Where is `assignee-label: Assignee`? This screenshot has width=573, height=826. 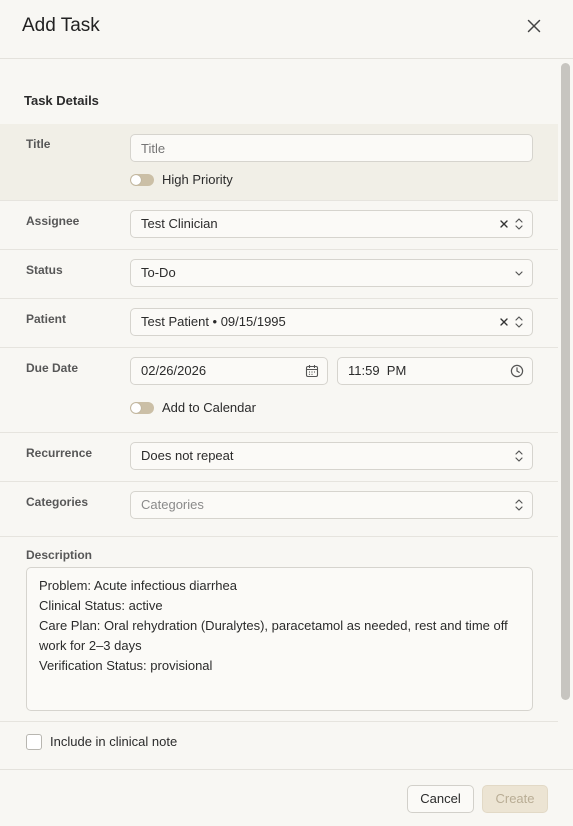
assignee-label: Assignee is located at coordinates (53, 221).